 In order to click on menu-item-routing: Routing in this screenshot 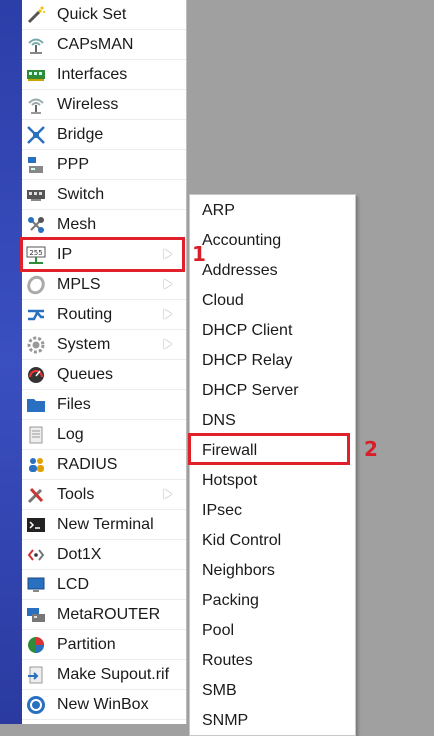, I will do `click(104, 315)`.